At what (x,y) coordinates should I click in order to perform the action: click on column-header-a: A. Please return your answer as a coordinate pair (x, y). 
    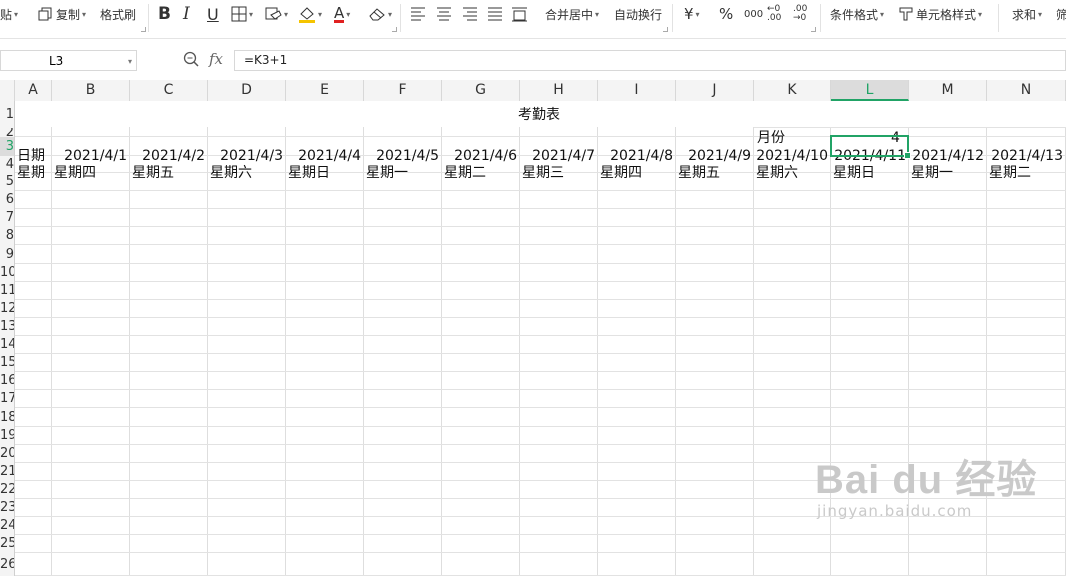
    Looking at the image, I should click on (33, 90).